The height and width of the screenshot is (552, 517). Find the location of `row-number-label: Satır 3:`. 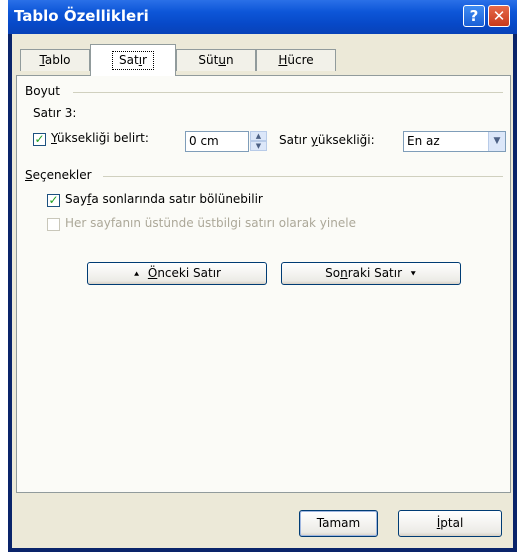

row-number-label: Satır 3: is located at coordinates (55, 113).